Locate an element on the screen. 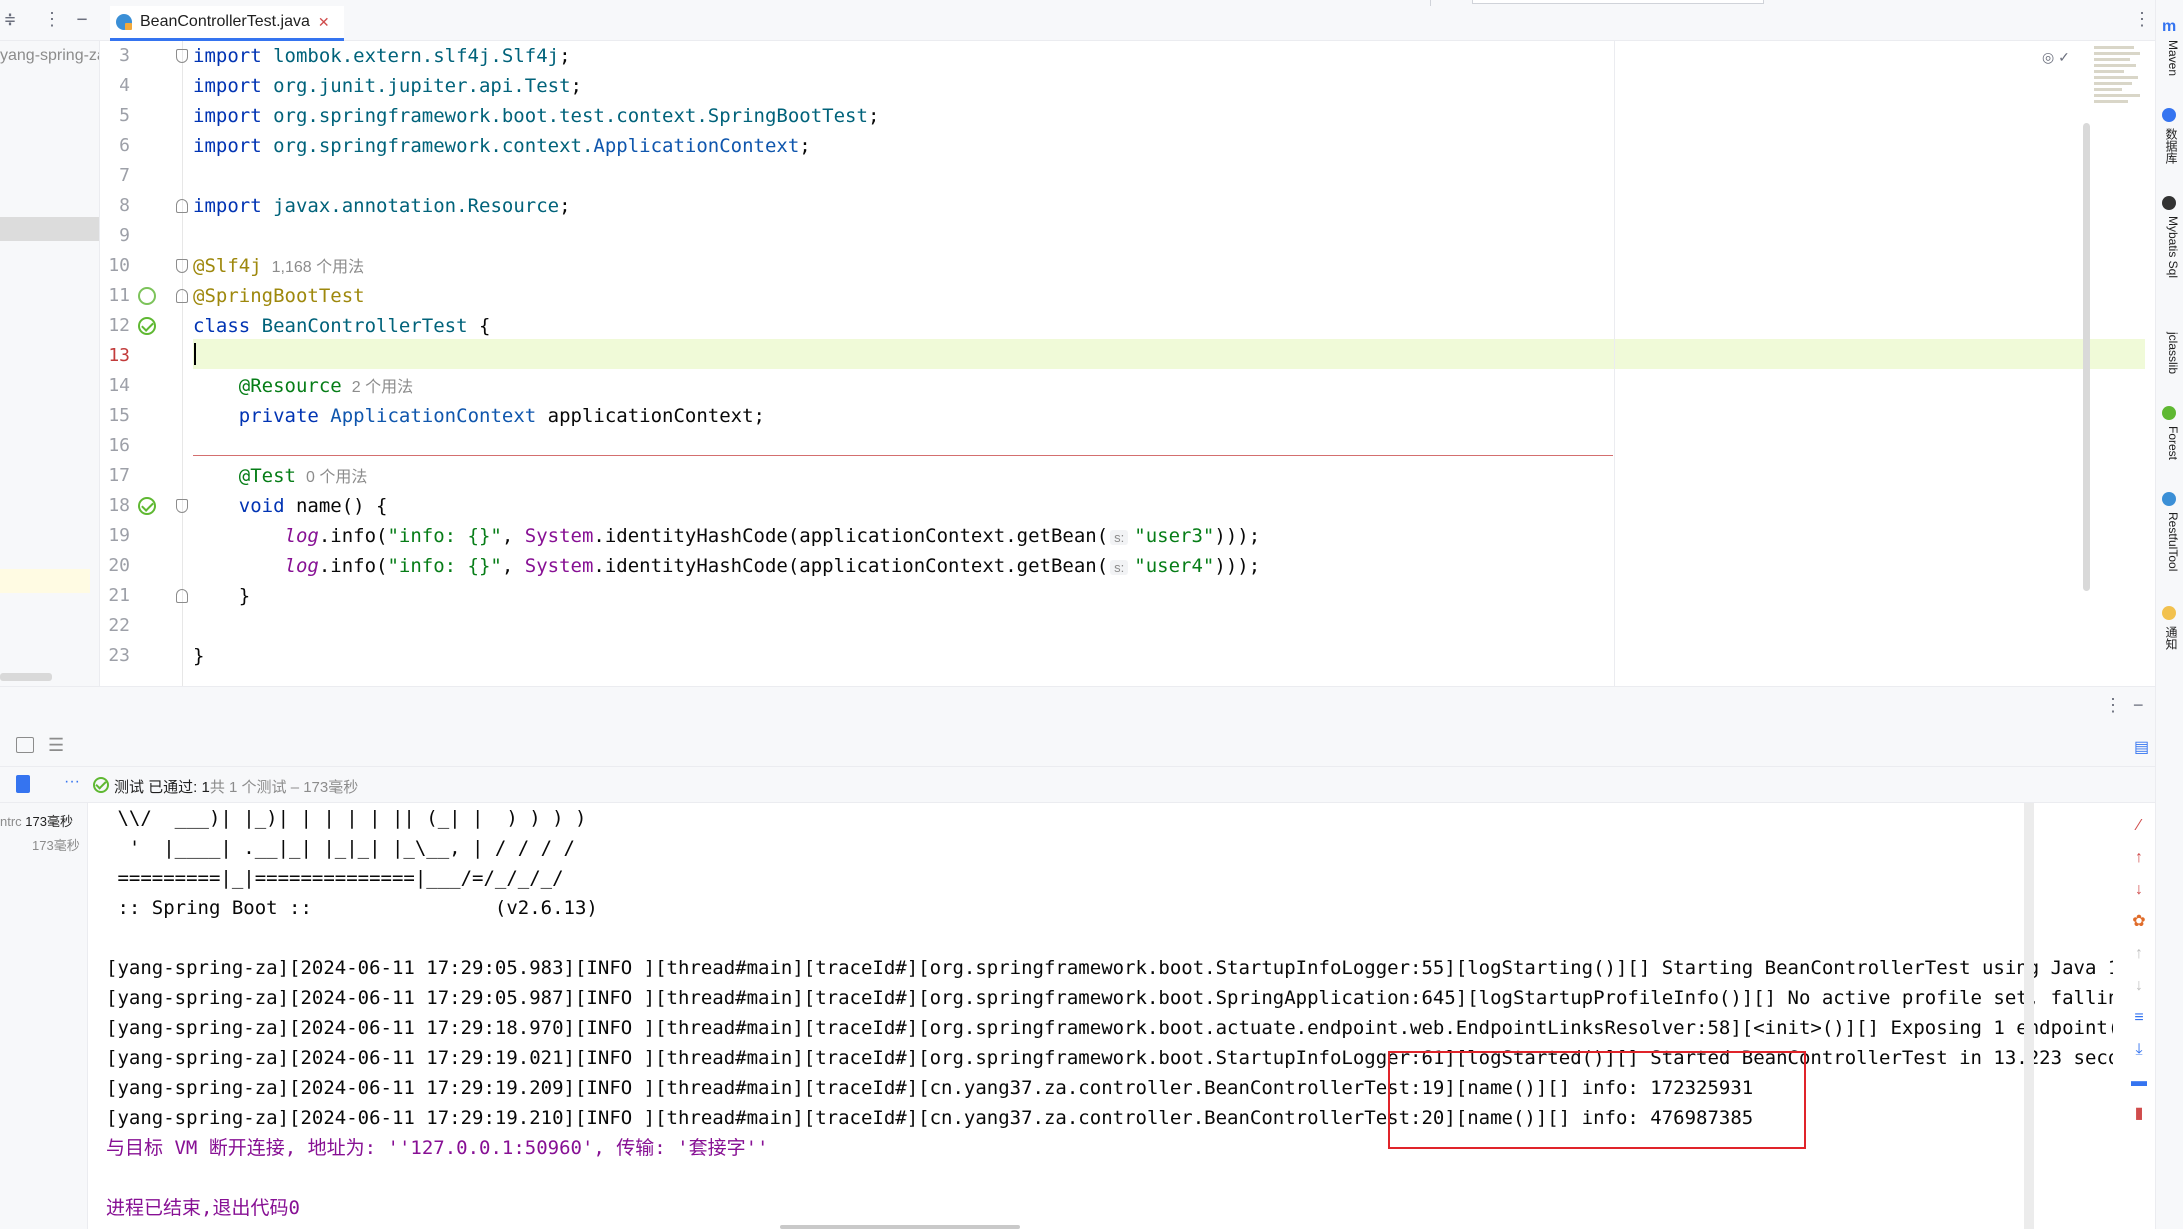 The height and width of the screenshot is (1229, 2183). package-name: org.springframework.context. is located at coordinates (433, 146).